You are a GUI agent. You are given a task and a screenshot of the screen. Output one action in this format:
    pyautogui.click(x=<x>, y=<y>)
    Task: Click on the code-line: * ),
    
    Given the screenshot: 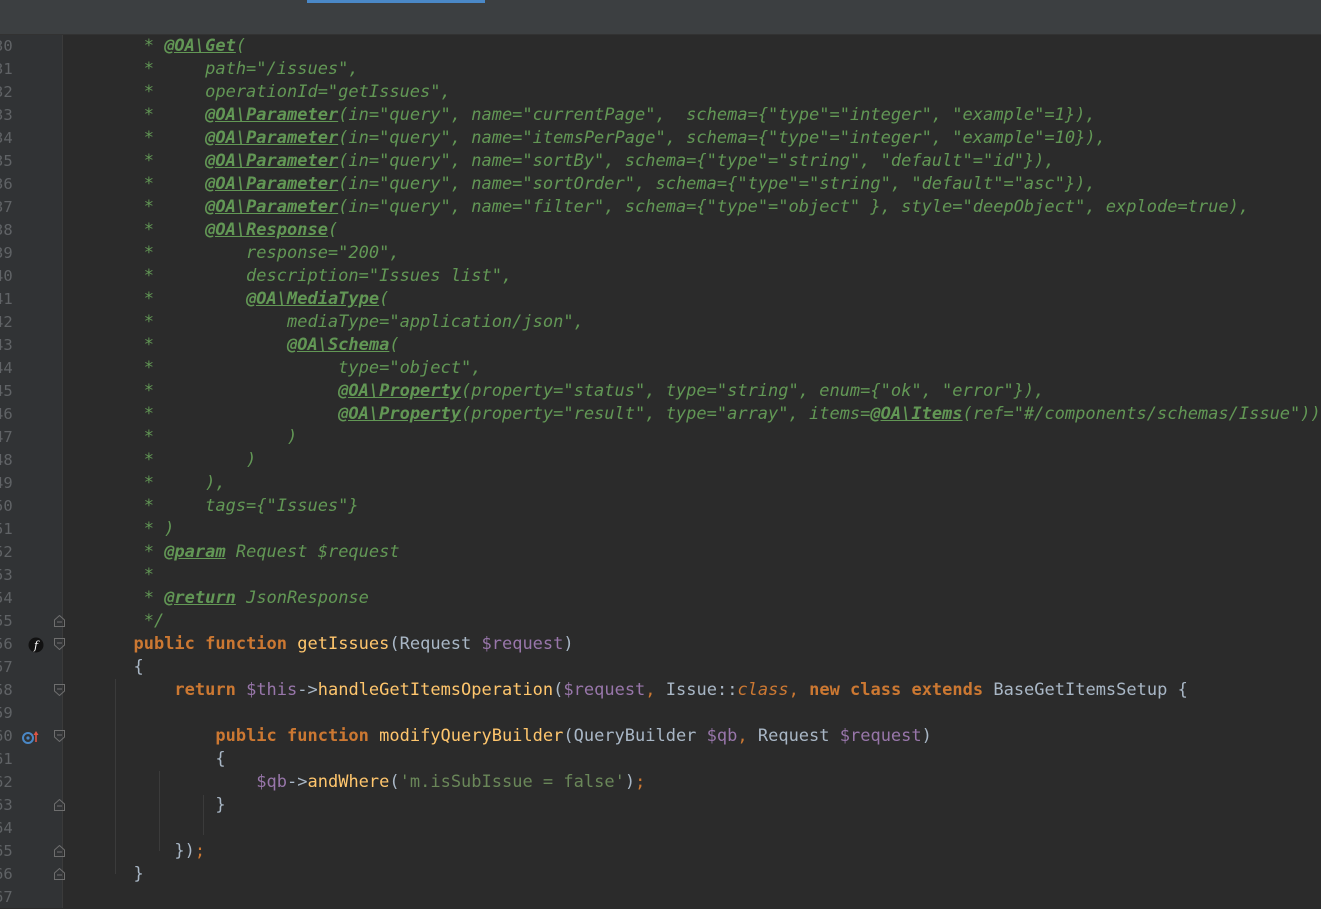 What is the action you would take?
    pyautogui.click(x=169, y=483)
    